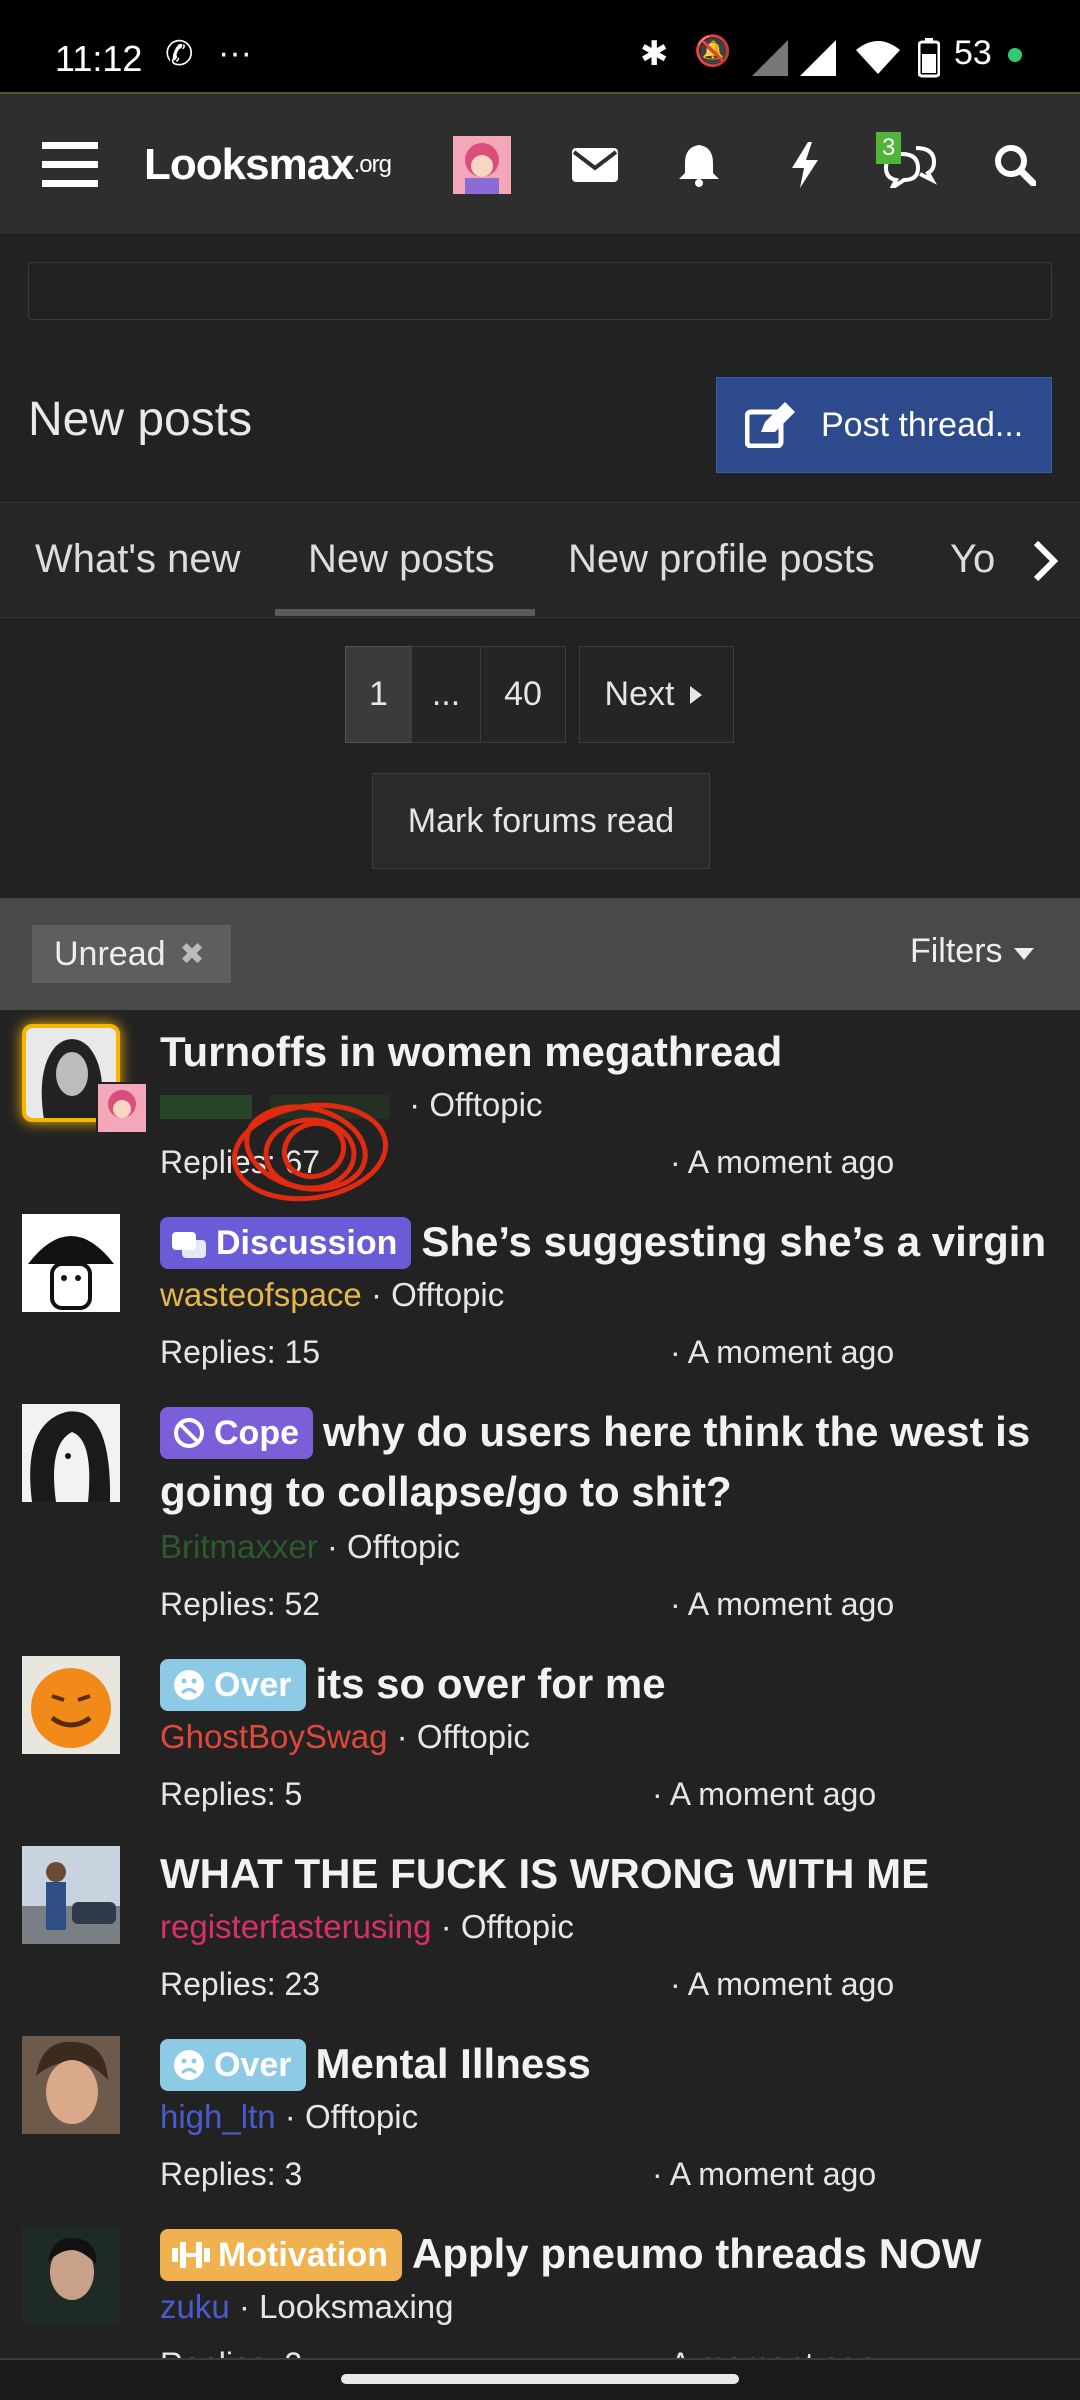 This screenshot has height=2400, width=1080. I want to click on gesture-bar, so click(540, 2379).